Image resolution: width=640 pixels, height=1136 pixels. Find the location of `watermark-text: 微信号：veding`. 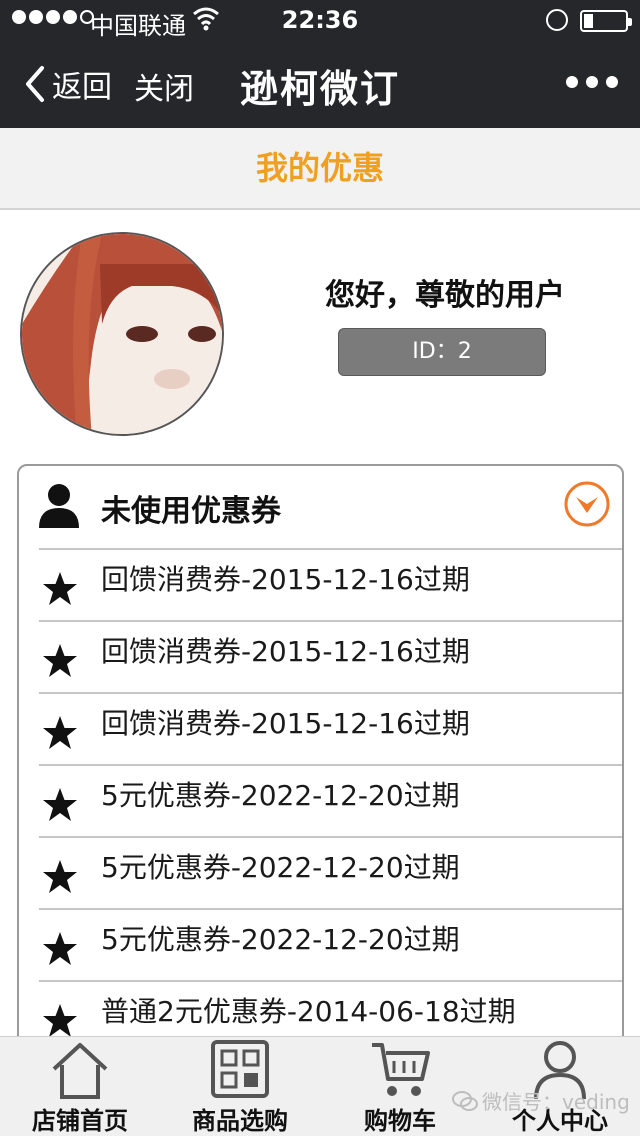

watermark-text: 微信号：veding is located at coordinates (556, 1102).